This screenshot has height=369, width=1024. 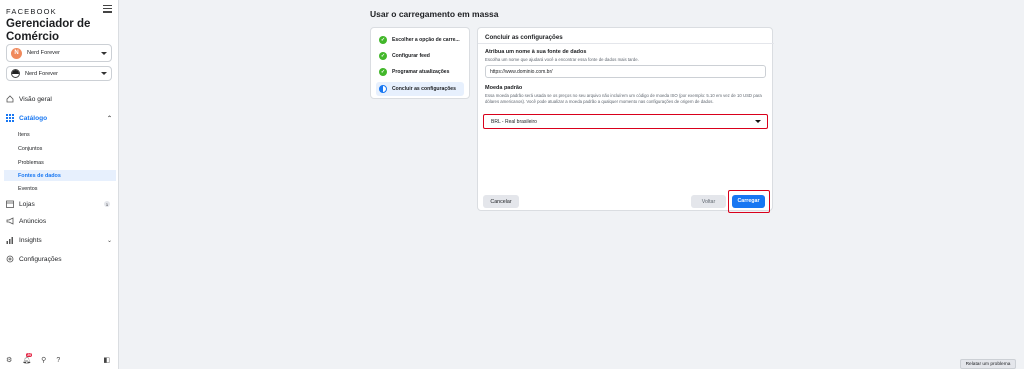 I want to click on sidebar-item-insights: Insights ⌄, so click(x=59, y=240).